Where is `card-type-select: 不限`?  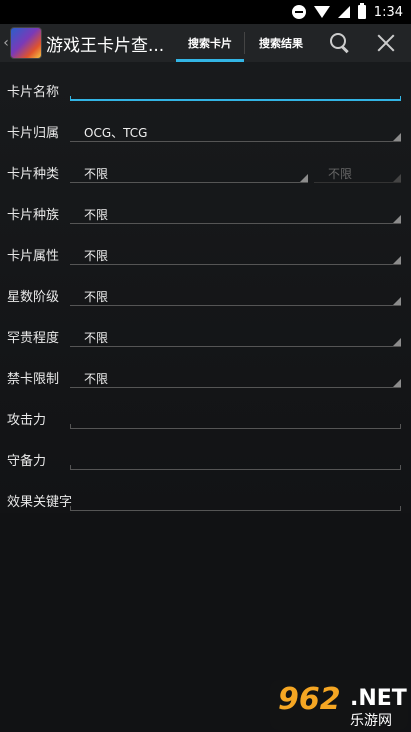 card-type-select: 不限 is located at coordinates (189, 164).